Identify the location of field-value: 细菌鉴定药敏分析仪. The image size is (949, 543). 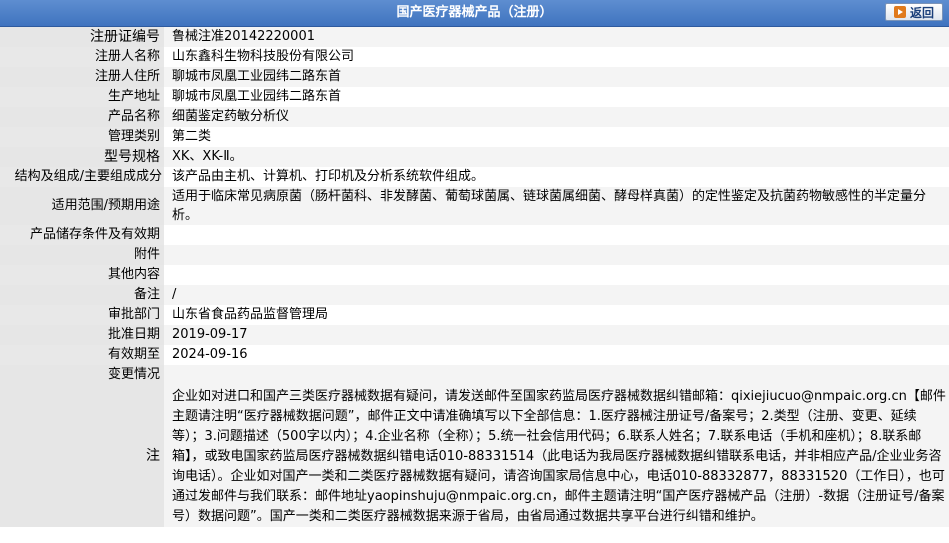
(556, 117).